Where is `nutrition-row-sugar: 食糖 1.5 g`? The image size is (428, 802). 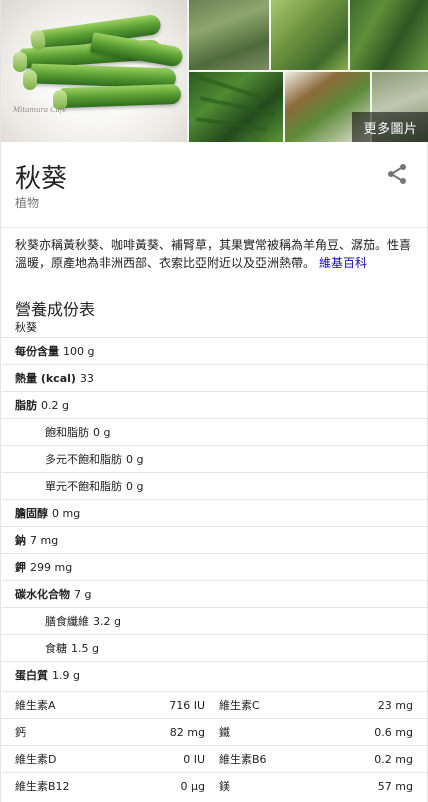 nutrition-row-sugar: 食糖 1.5 g is located at coordinates (214, 647).